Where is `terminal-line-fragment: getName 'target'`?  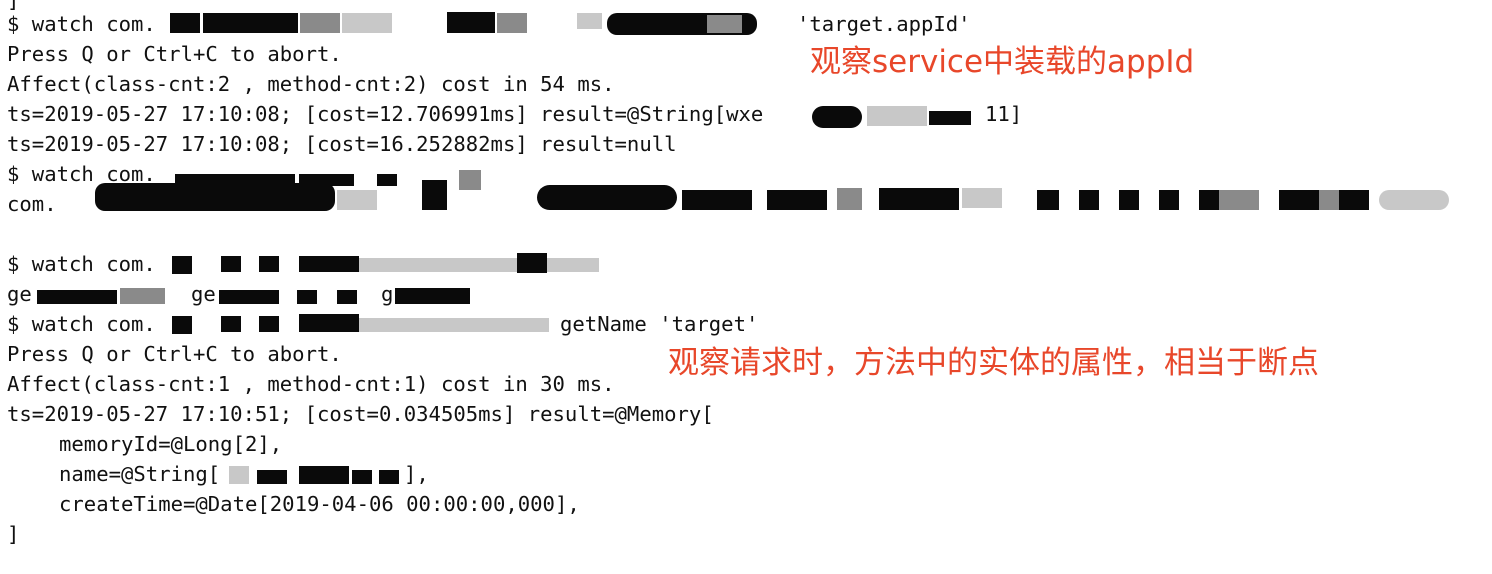 terminal-line-fragment: getName 'target' is located at coordinates (659, 324).